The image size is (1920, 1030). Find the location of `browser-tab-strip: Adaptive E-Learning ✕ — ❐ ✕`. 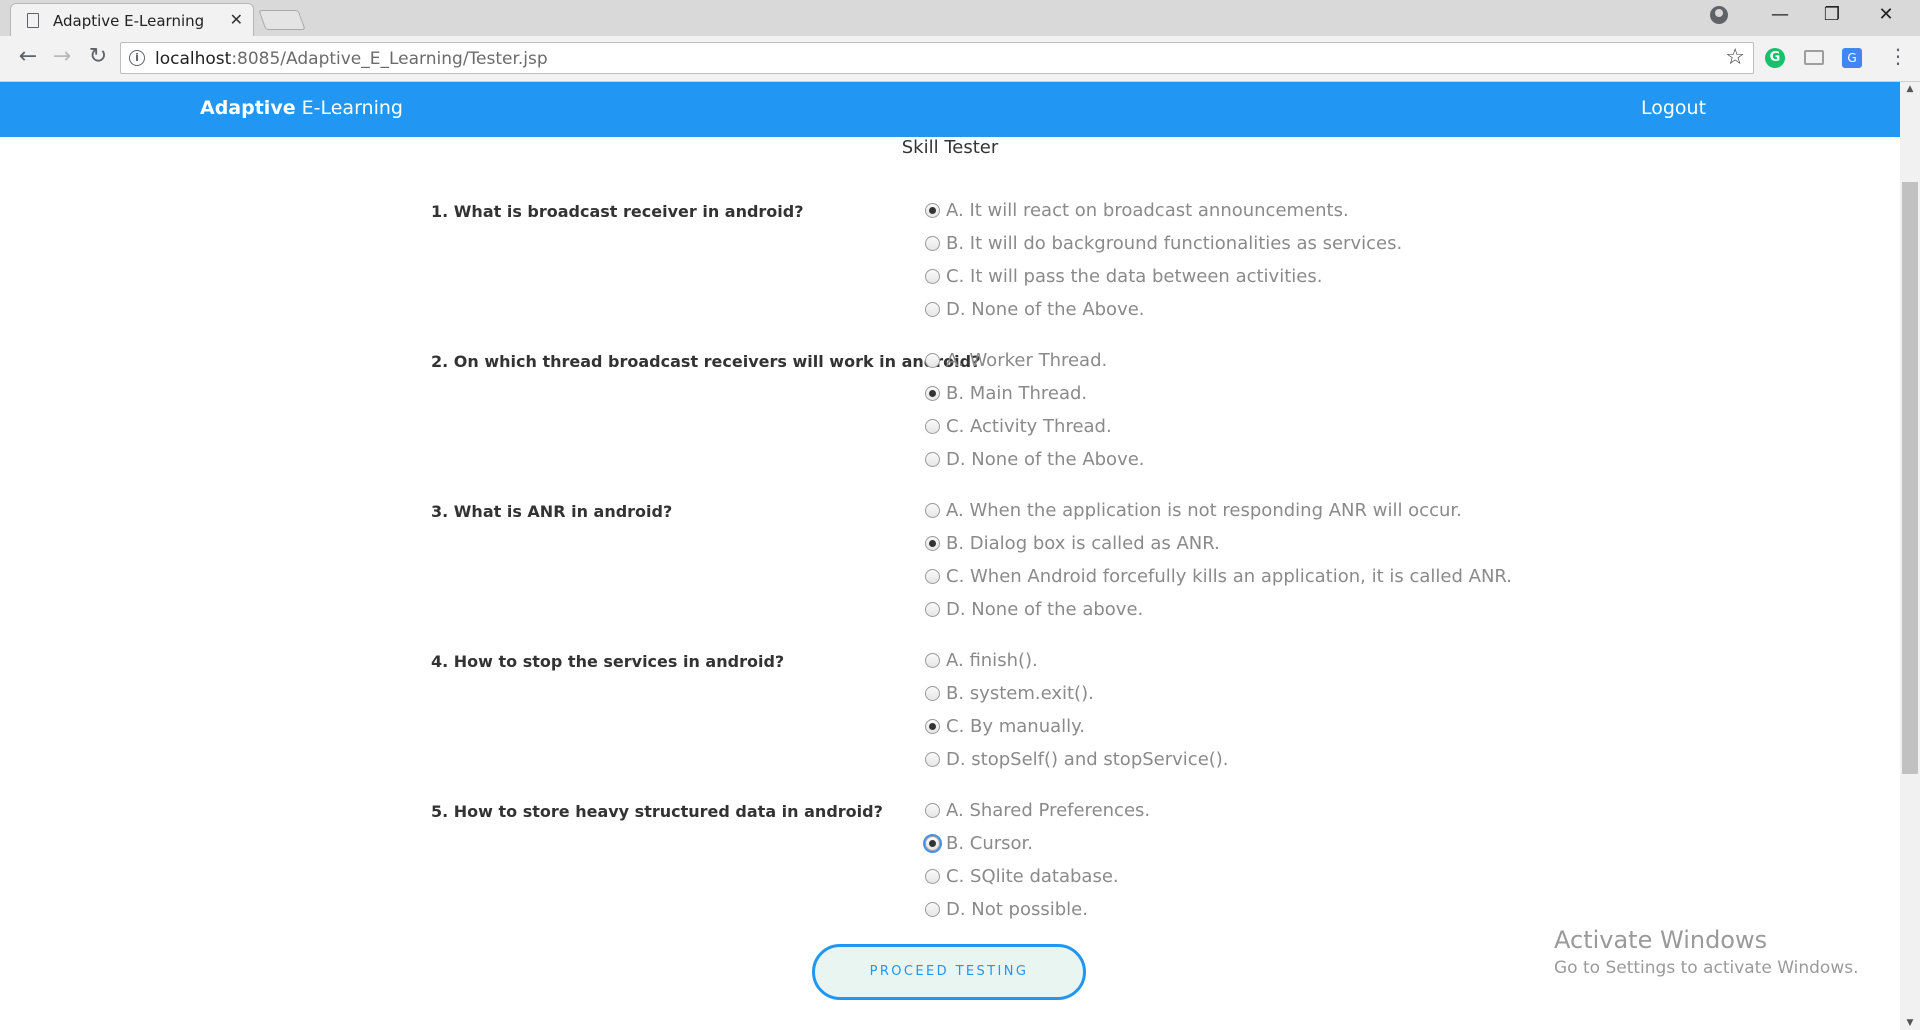

browser-tab-strip: Adaptive E-Learning ✕ — ❐ ✕ is located at coordinates (960, 18).